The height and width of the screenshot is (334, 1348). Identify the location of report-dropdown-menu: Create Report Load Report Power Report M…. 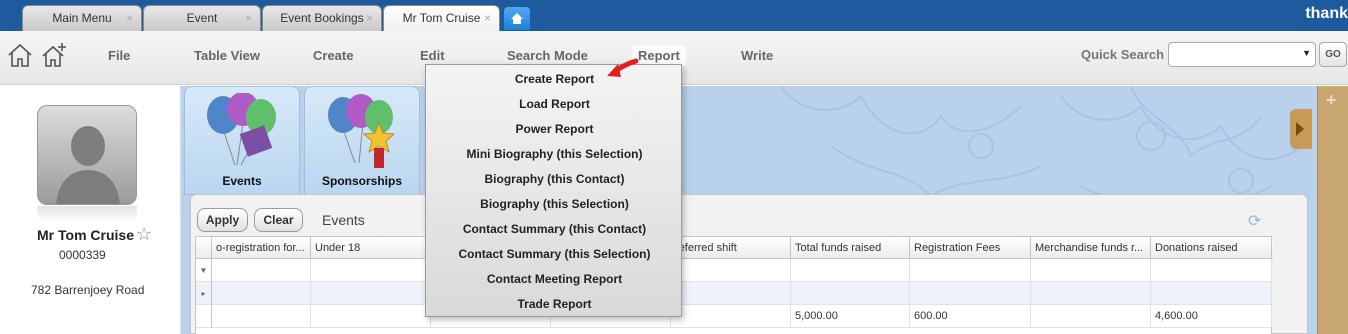
(553, 190).